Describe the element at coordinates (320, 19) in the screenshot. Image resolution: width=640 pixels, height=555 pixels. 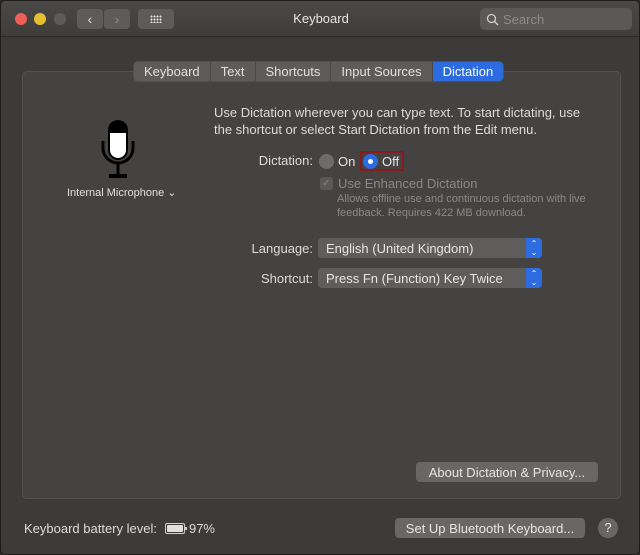
I see `title-bar: ‹ › Keyboard` at that location.